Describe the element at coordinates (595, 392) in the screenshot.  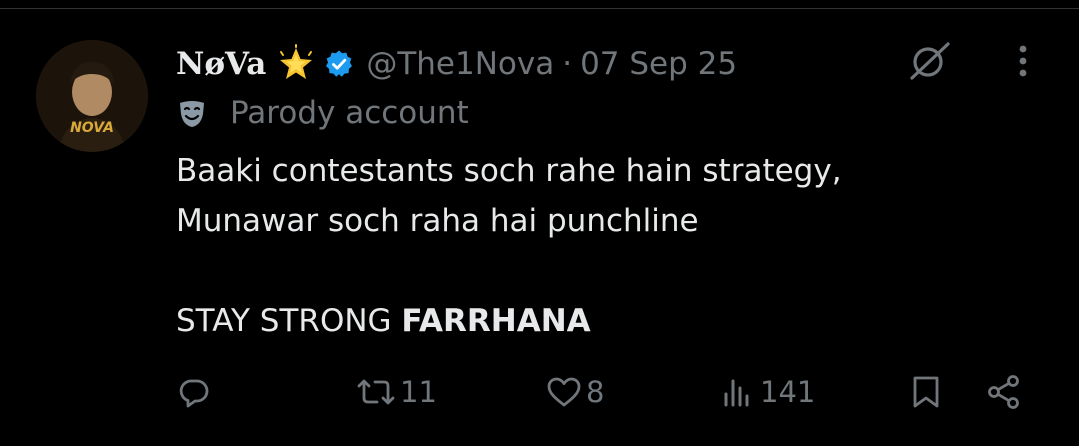
I see `like-count: 8` at that location.